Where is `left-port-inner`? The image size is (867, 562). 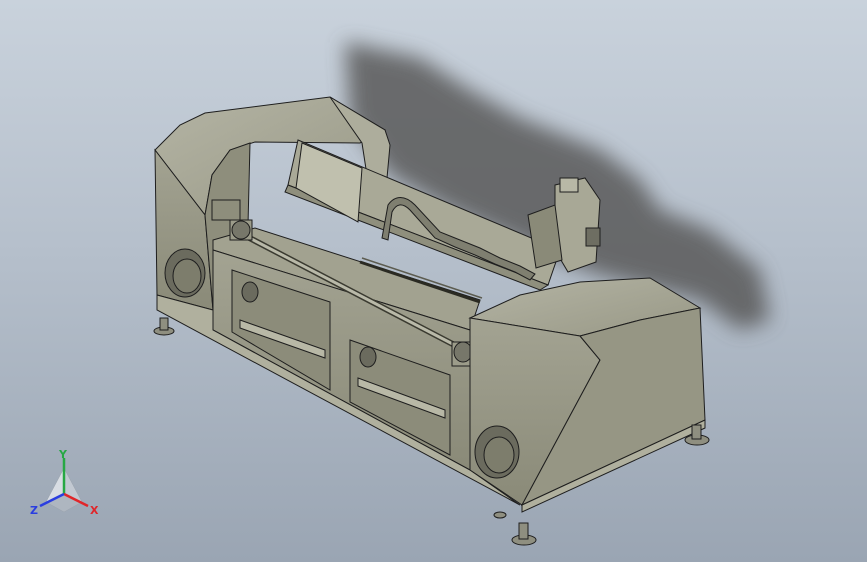 left-port-inner is located at coordinates (187, 276).